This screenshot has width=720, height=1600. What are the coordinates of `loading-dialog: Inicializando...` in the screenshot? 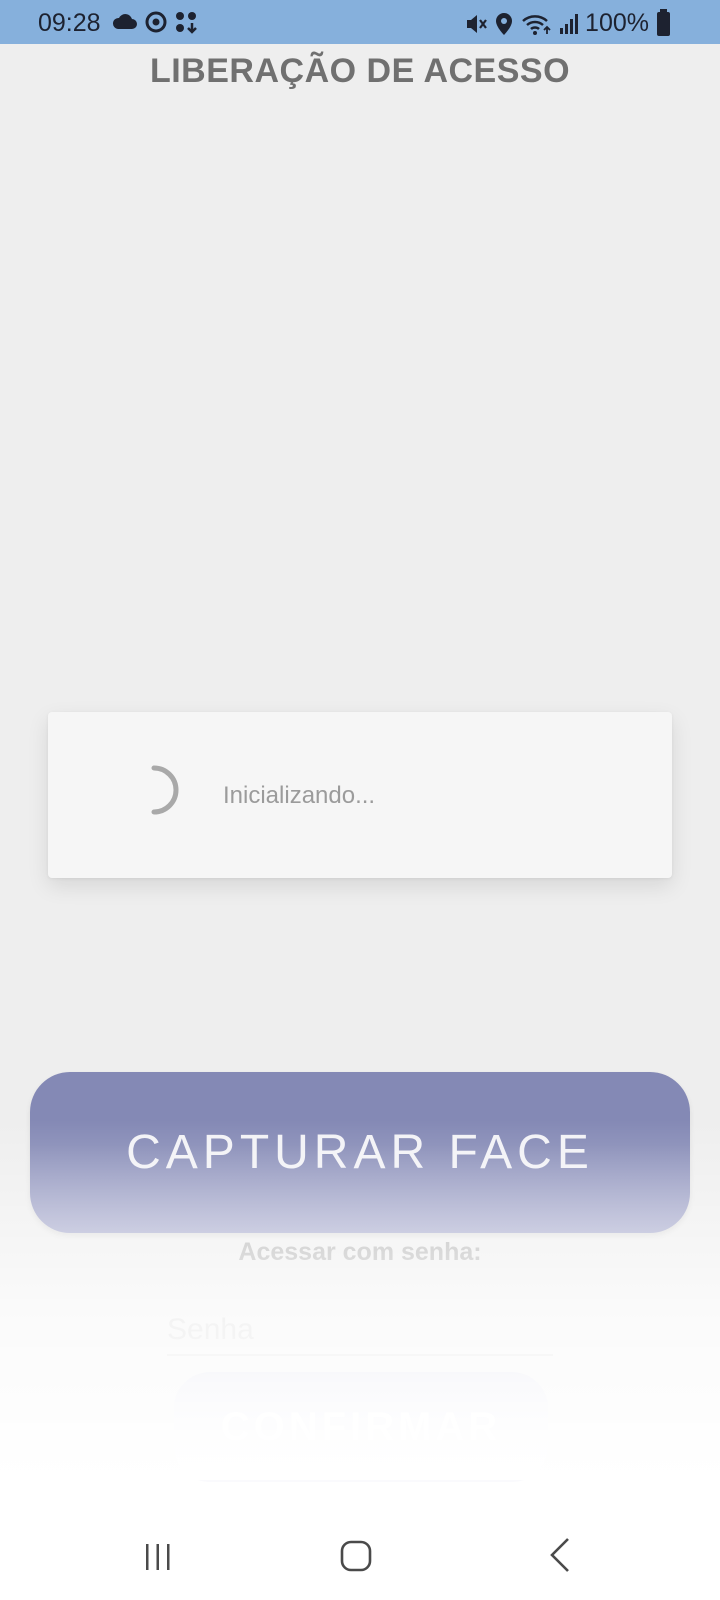 It's located at (360, 795).